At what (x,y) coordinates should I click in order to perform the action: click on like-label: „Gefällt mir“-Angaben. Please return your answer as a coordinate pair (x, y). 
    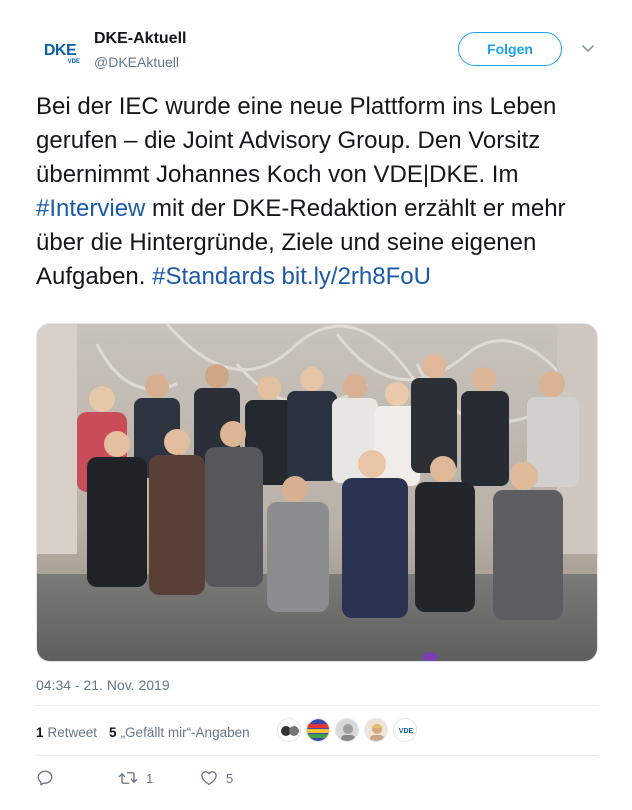
    Looking at the image, I should click on (185, 732).